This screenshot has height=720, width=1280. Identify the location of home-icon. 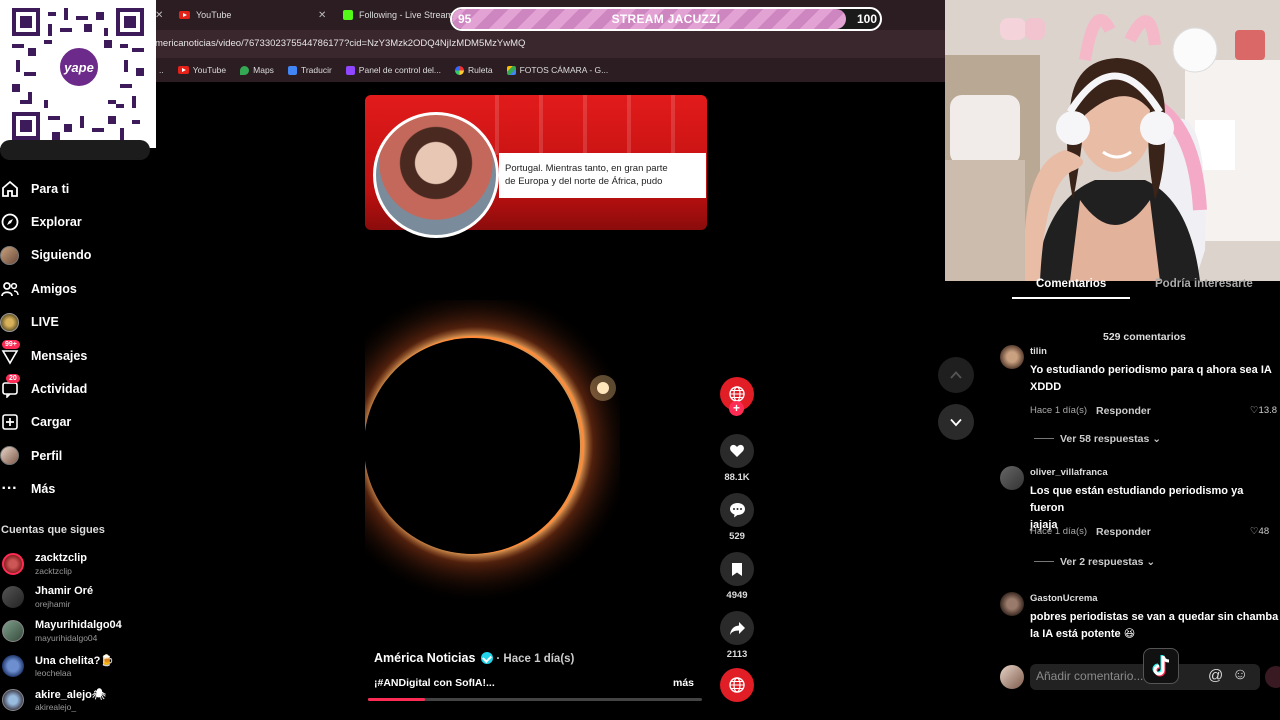
(9, 188).